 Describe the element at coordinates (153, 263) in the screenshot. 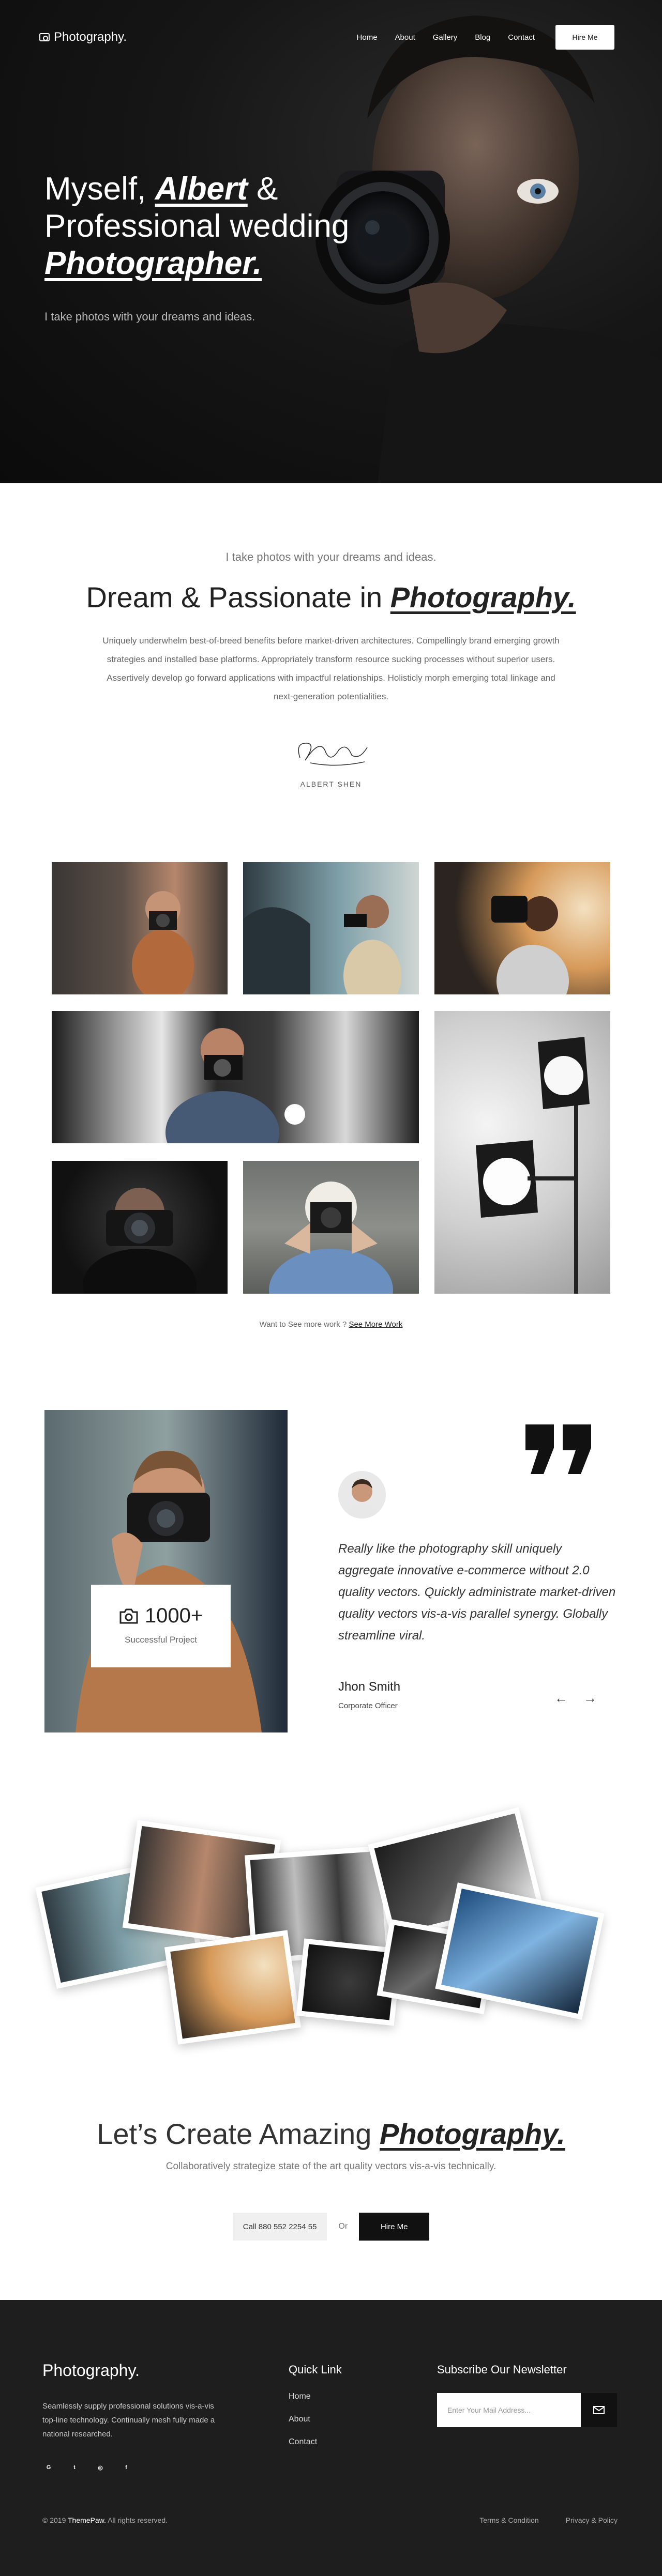

I see `hero-line3: Photographer.` at that location.